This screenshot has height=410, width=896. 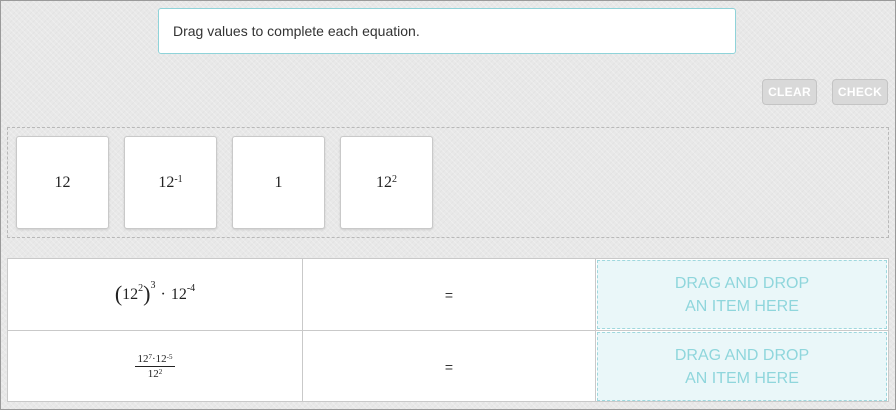 I want to click on check-button: CHECK, so click(x=860, y=92).